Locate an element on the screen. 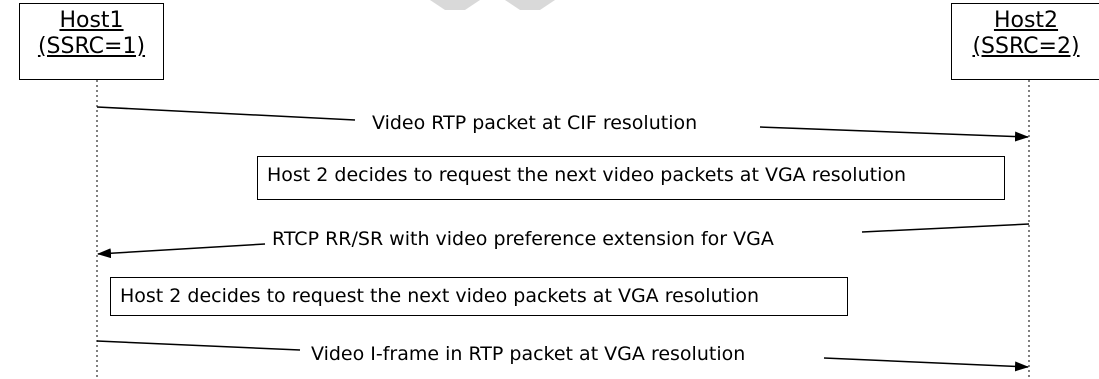 The width and height of the screenshot is (1099, 379). host2-ssrc: (SSRC=2) is located at coordinates (1026, 46).